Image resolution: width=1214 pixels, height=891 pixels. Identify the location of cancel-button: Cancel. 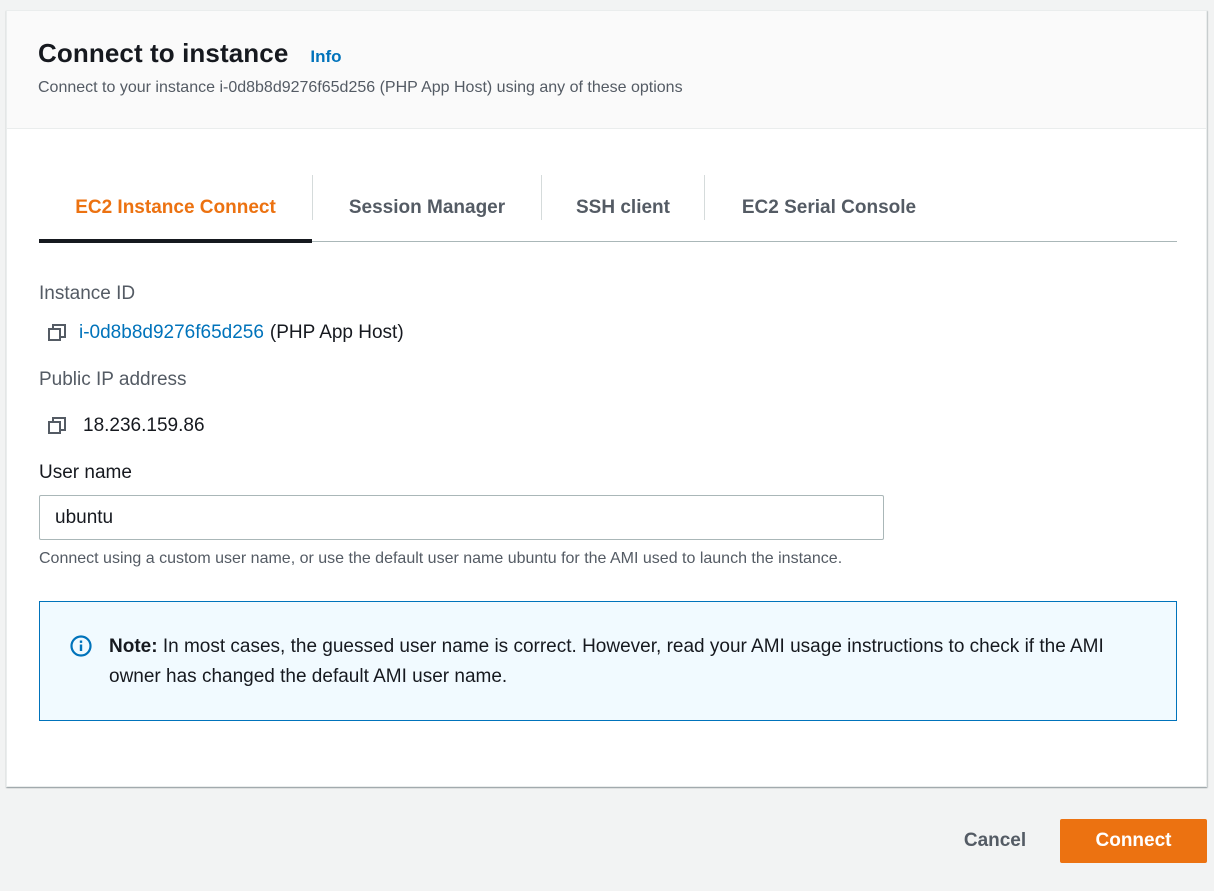
(995, 841).